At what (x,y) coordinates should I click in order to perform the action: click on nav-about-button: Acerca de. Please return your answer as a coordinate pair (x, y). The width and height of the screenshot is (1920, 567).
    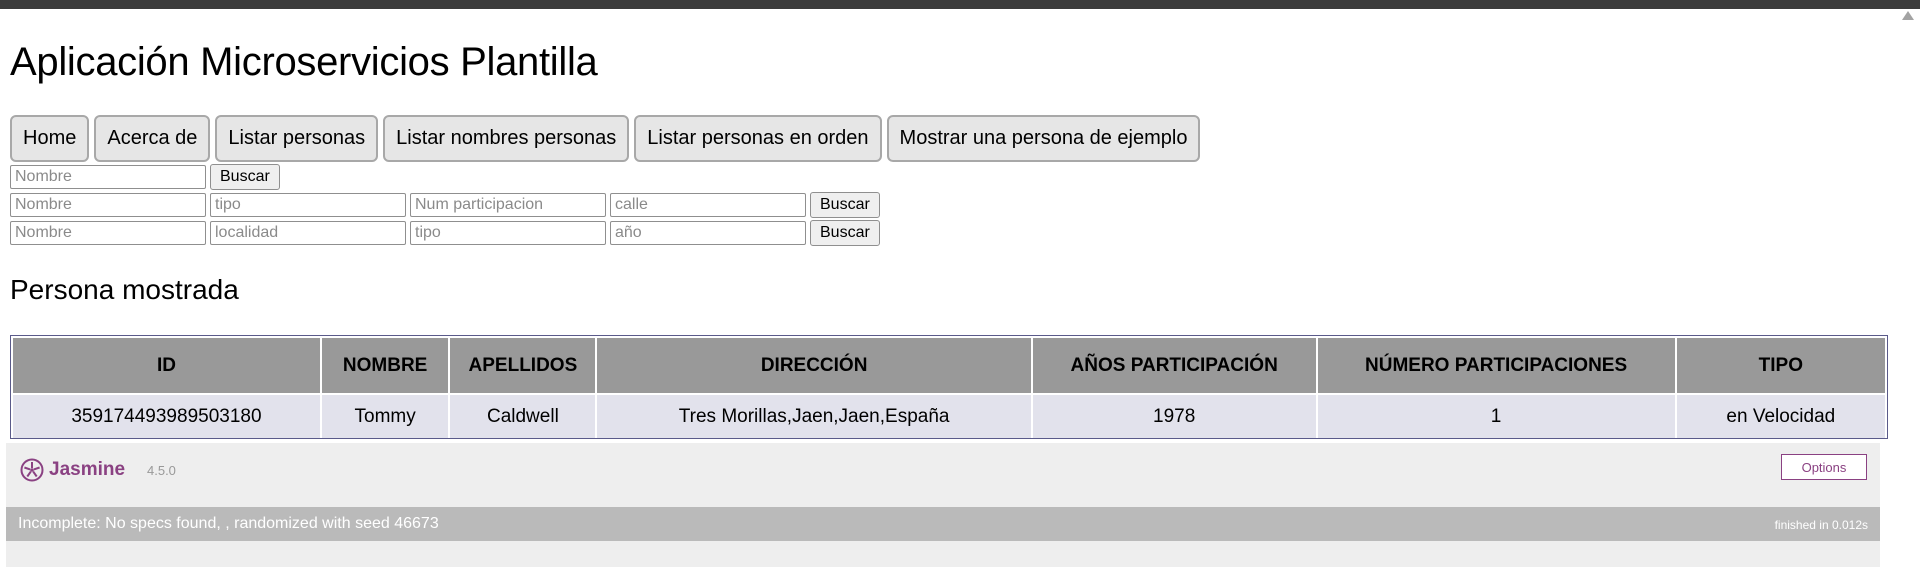
    Looking at the image, I should click on (152, 138).